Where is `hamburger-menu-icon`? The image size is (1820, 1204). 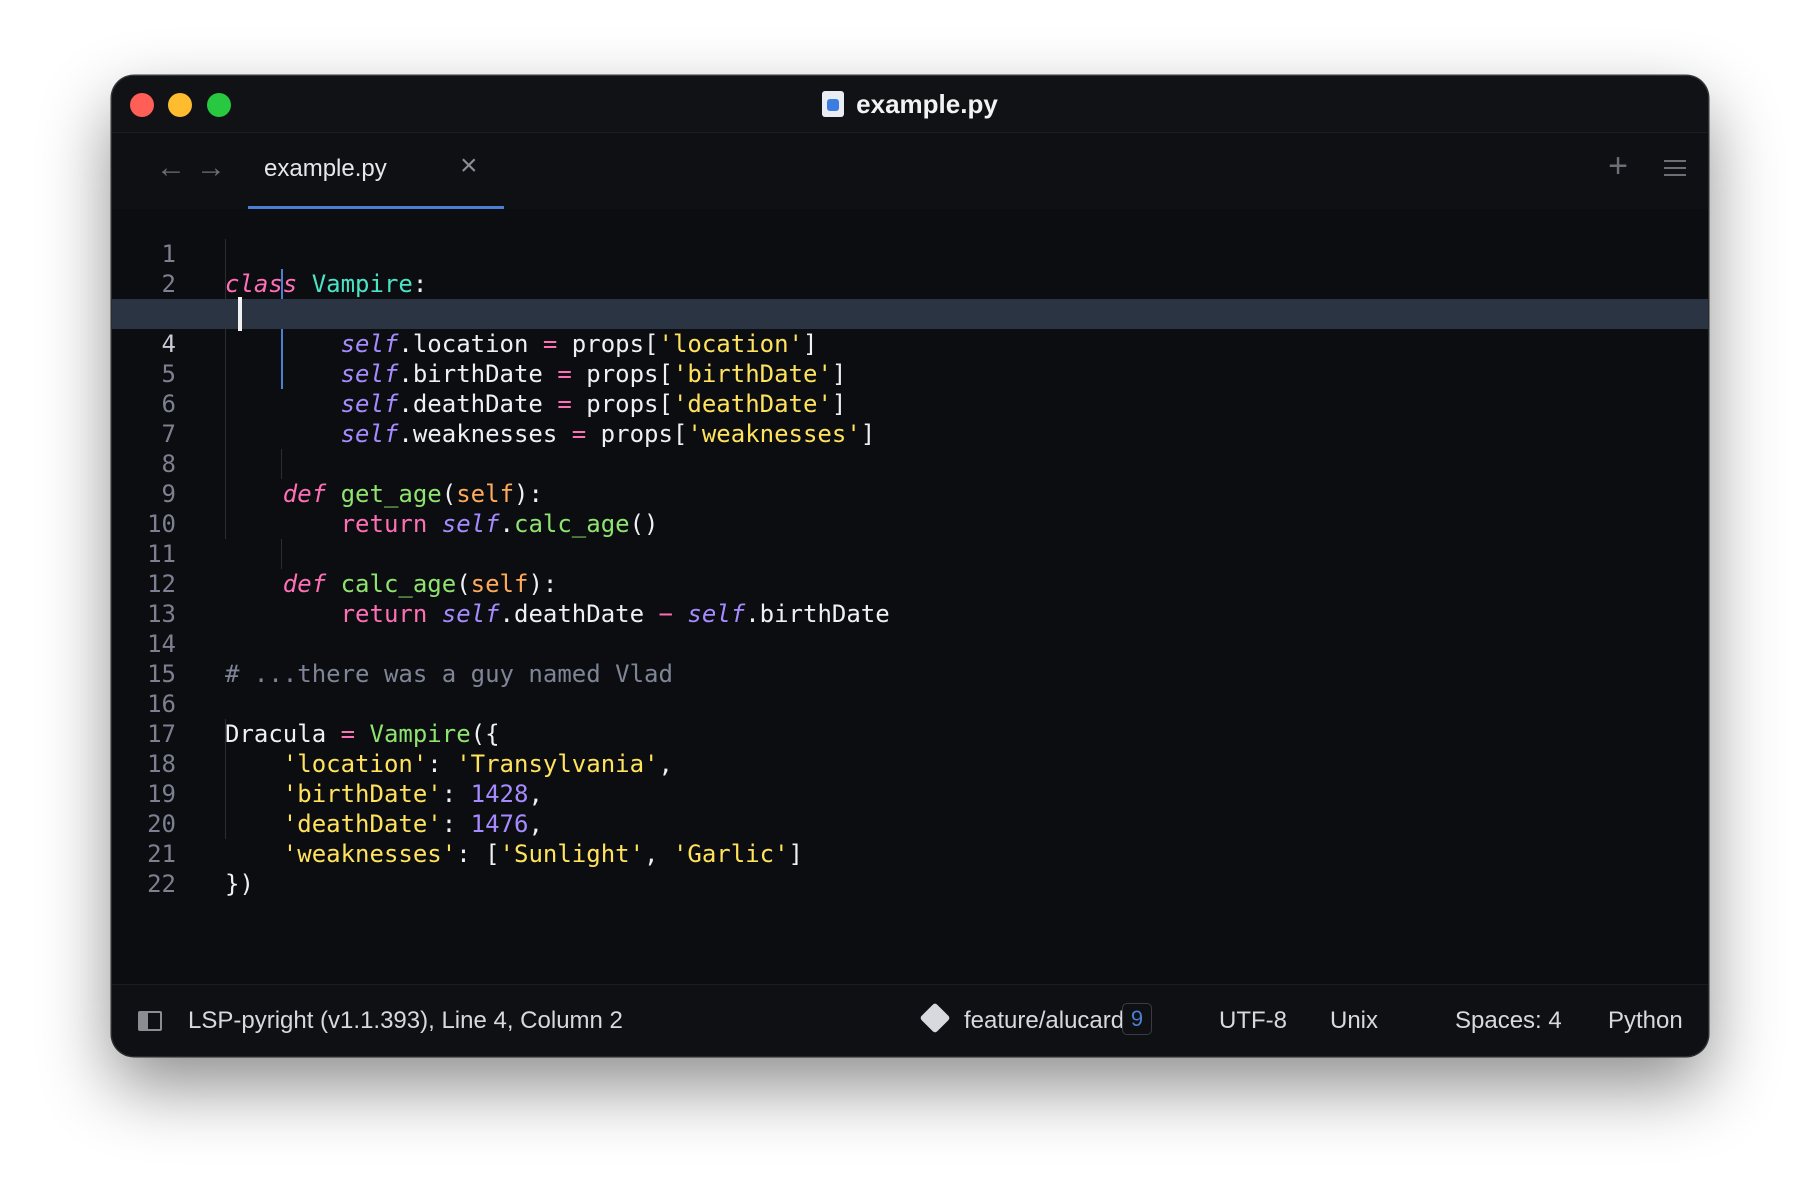 hamburger-menu-icon is located at coordinates (1675, 168).